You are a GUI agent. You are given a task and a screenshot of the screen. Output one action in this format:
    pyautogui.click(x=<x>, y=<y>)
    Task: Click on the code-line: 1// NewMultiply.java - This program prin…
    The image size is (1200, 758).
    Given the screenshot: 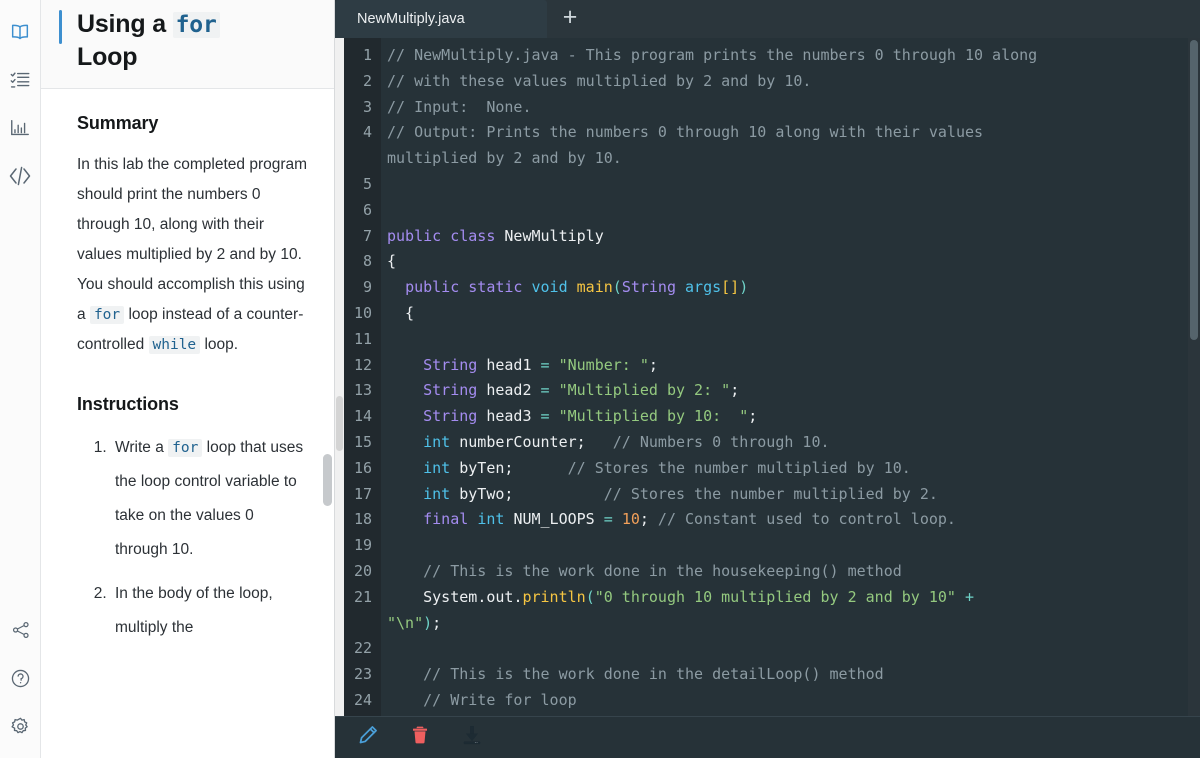 What is the action you would take?
    pyautogui.click(x=767, y=56)
    